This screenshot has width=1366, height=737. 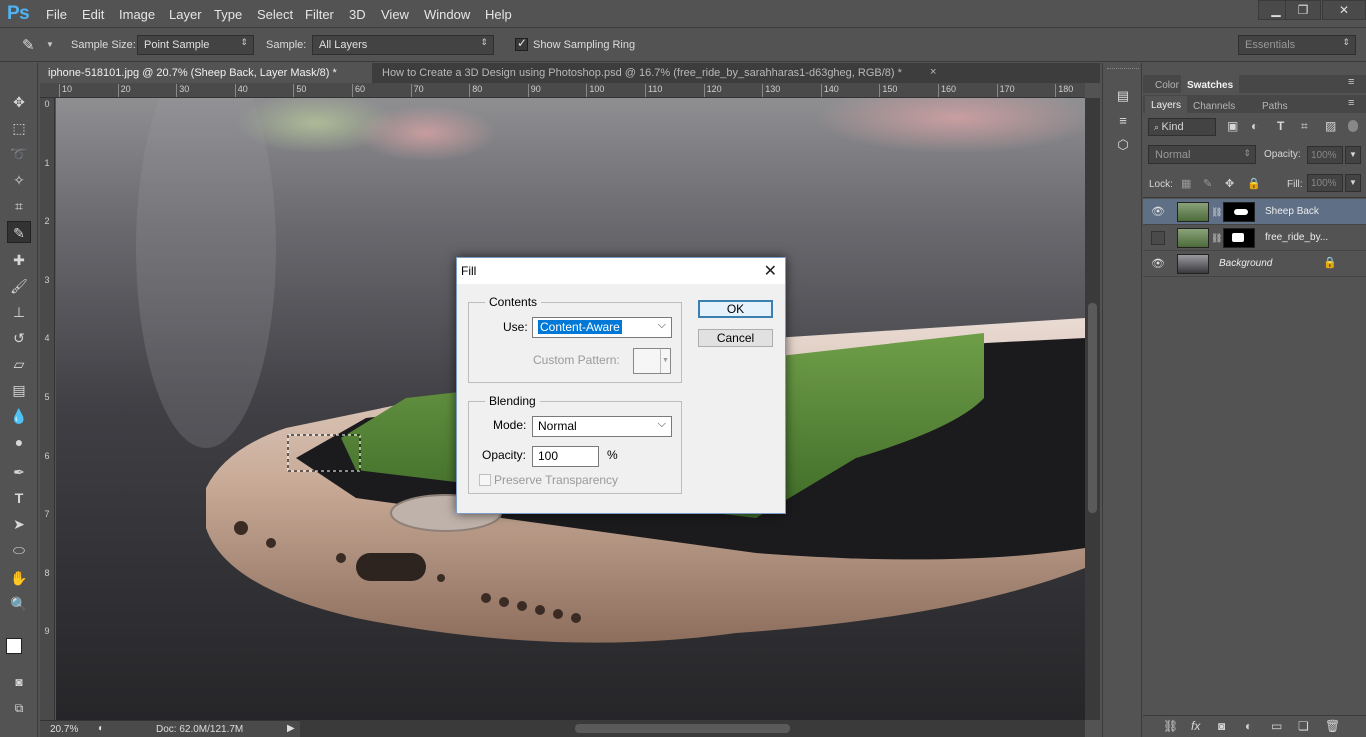 What do you see at coordinates (28, 45) in the screenshot?
I see `eyedropper-icon: ✎` at bounding box center [28, 45].